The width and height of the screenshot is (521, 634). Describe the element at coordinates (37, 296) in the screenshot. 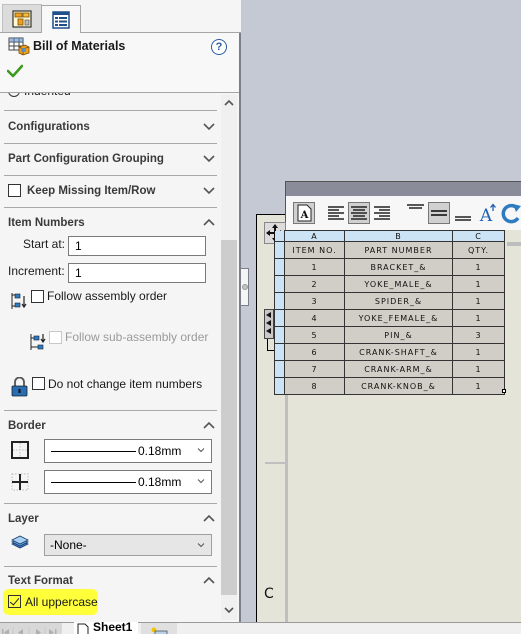

I see `follow-assembly-order-checkbox` at that location.